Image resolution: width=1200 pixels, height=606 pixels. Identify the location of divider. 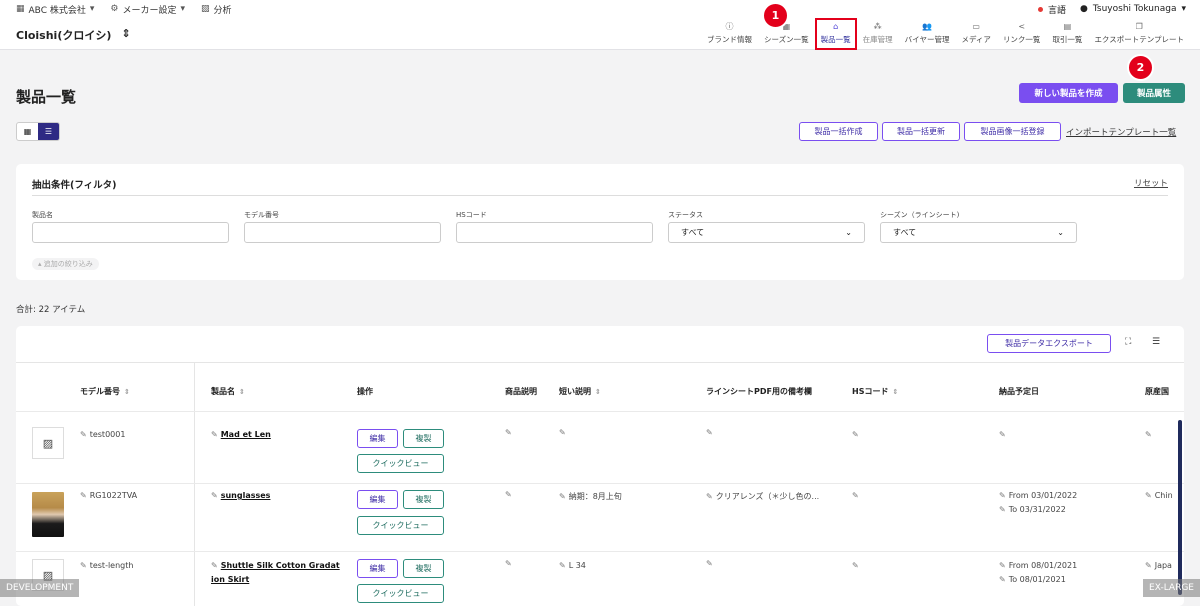
(194, 484).